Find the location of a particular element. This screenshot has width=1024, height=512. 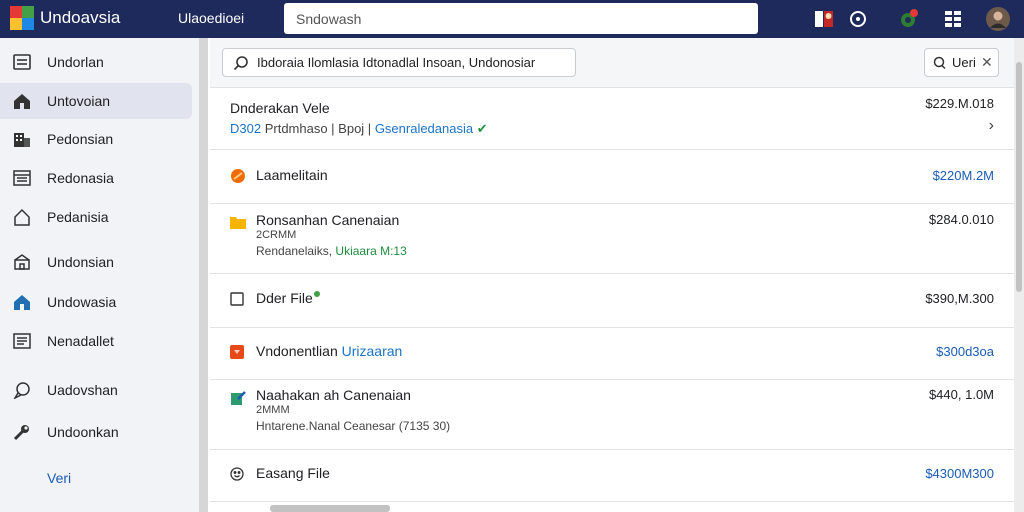

notification-icon is located at coordinates (909, 19).